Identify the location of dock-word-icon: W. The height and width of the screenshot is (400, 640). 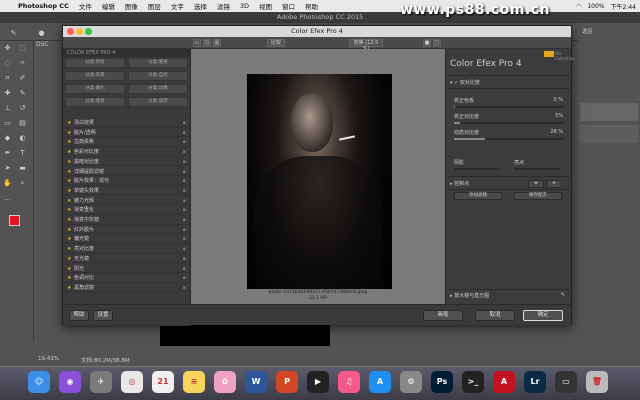
(256, 382).